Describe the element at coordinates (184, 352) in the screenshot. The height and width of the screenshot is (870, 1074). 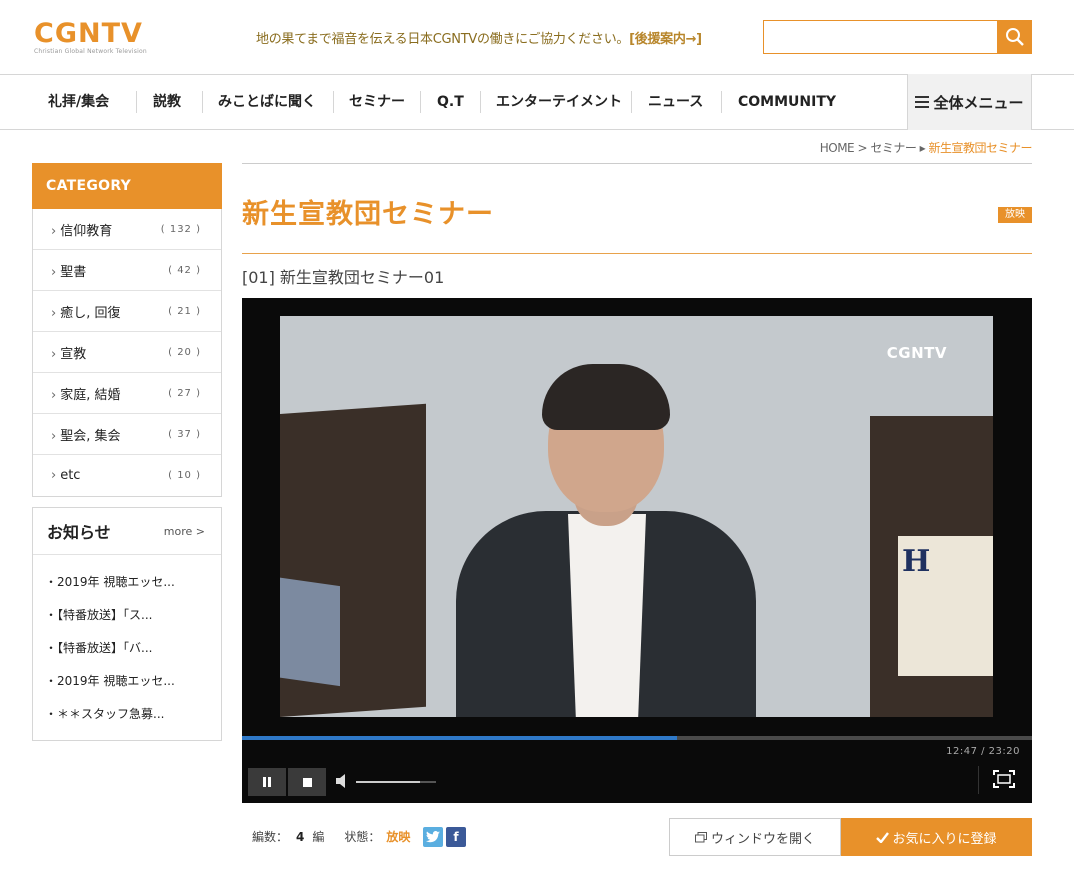
I see `category-count: ( 20 )` at that location.